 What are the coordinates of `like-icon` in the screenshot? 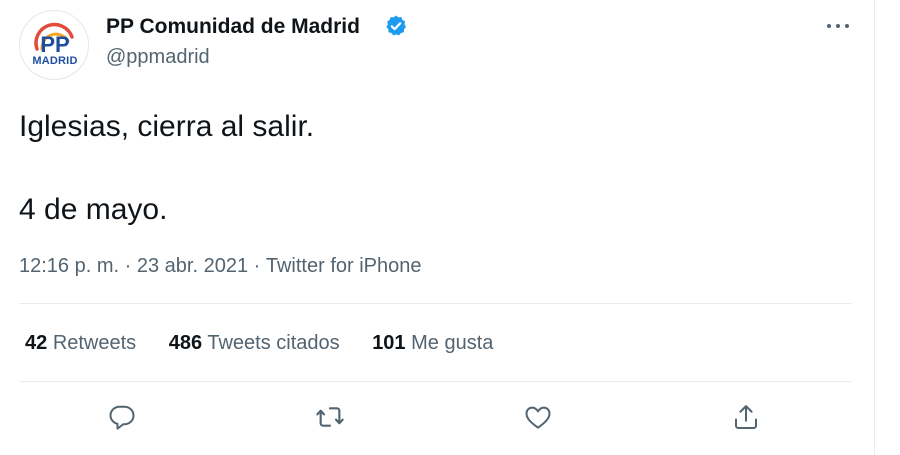 It's located at (538, 417).